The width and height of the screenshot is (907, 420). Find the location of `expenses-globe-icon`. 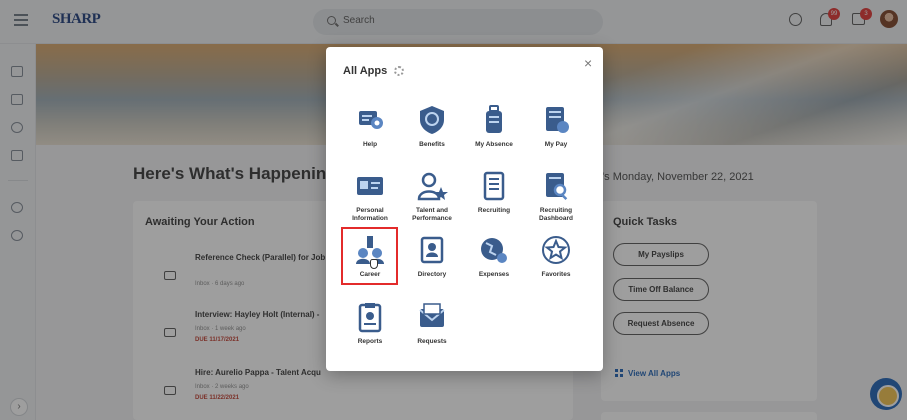

expenses-globe-icon is located at coordinates (494, 250).